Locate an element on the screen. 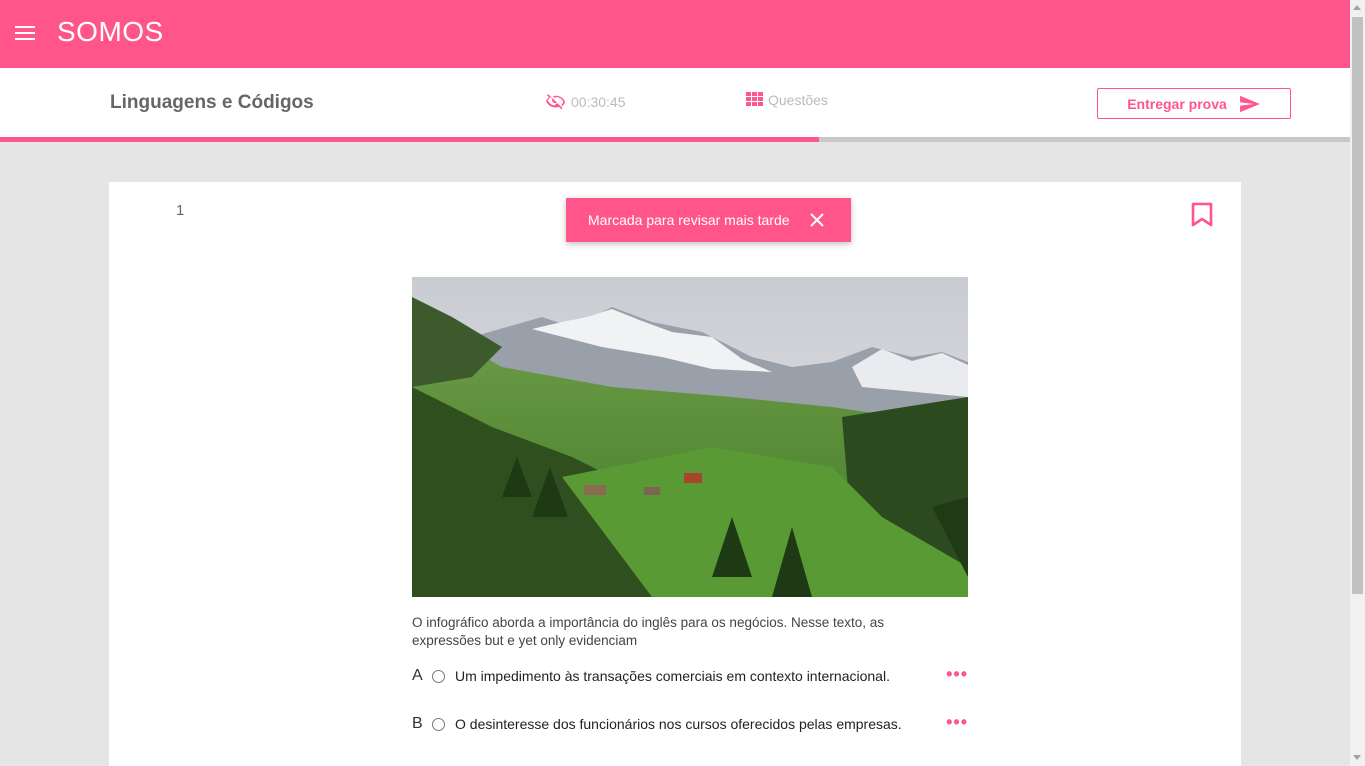  questions-label: Questões is located at coordinates (798, 100).